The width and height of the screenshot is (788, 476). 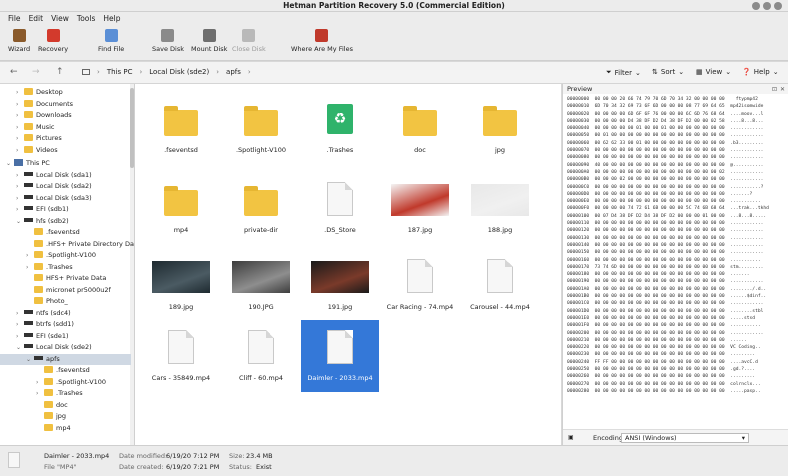 I want to click on breadcrumb-this-pc: This PC, so click(x=120, y=72).